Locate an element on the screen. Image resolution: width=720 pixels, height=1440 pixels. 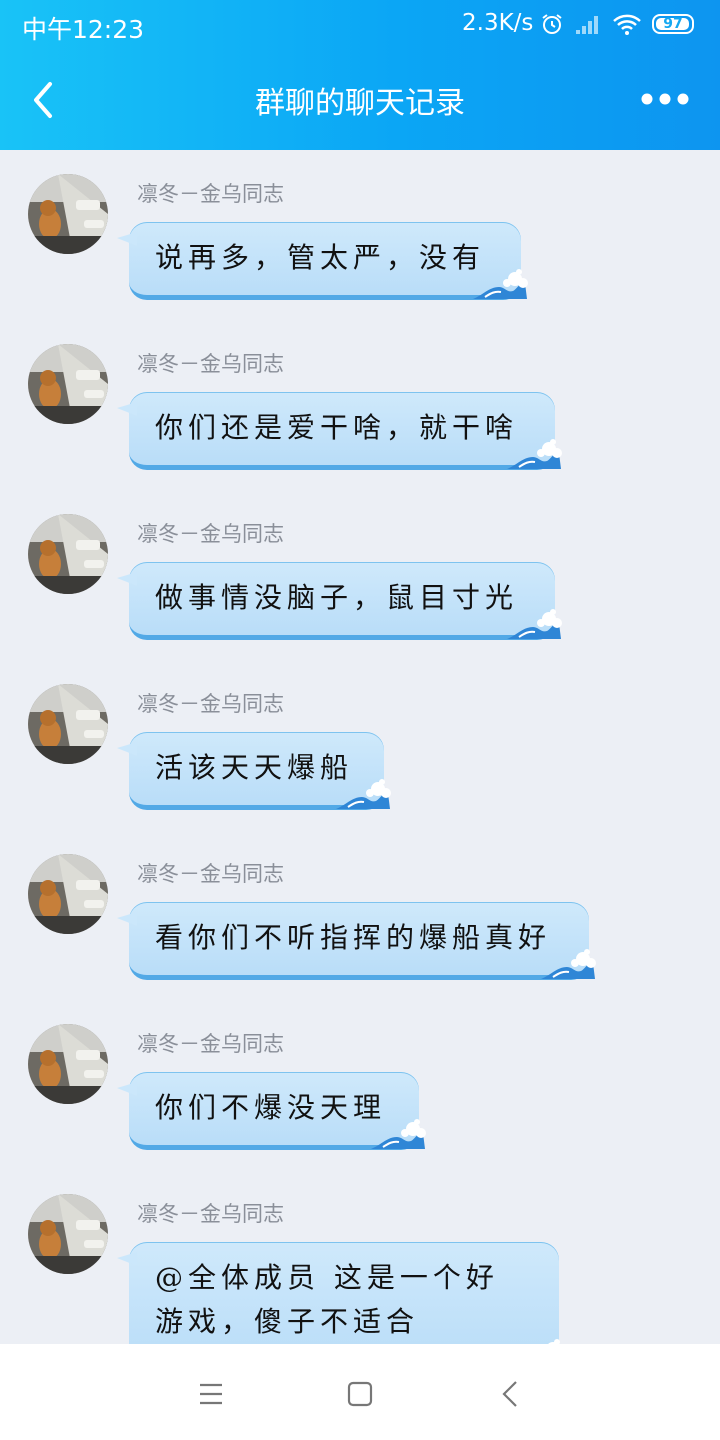
message-bubble: 说再多，管太严，没有 is located at coordinates (322, 261).